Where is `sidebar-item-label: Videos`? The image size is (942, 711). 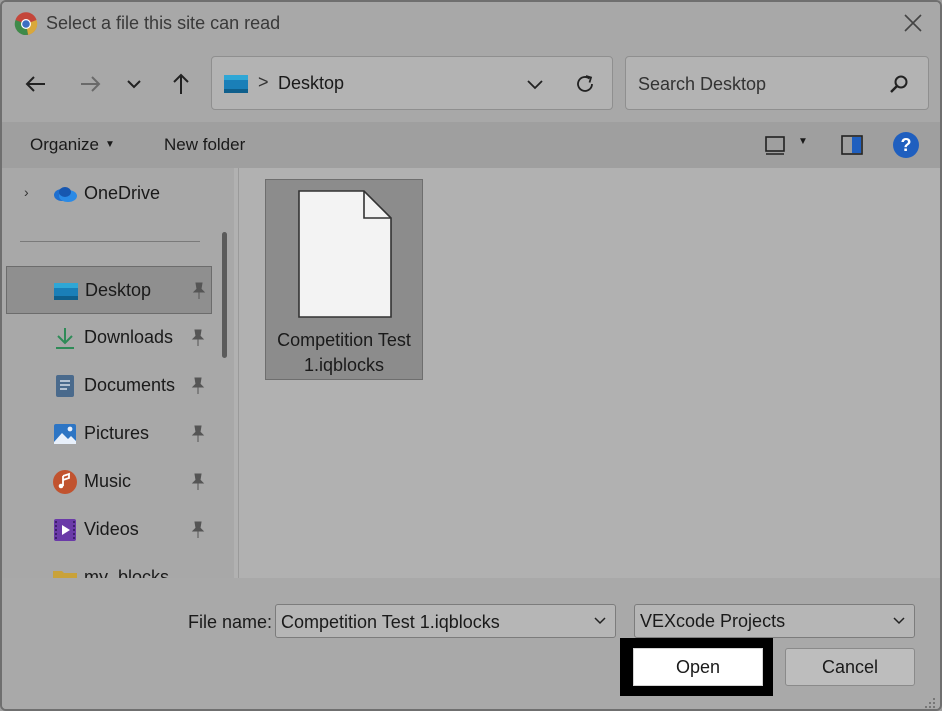 sidebar-item-label: Videos is located at coordinates (111, 529).